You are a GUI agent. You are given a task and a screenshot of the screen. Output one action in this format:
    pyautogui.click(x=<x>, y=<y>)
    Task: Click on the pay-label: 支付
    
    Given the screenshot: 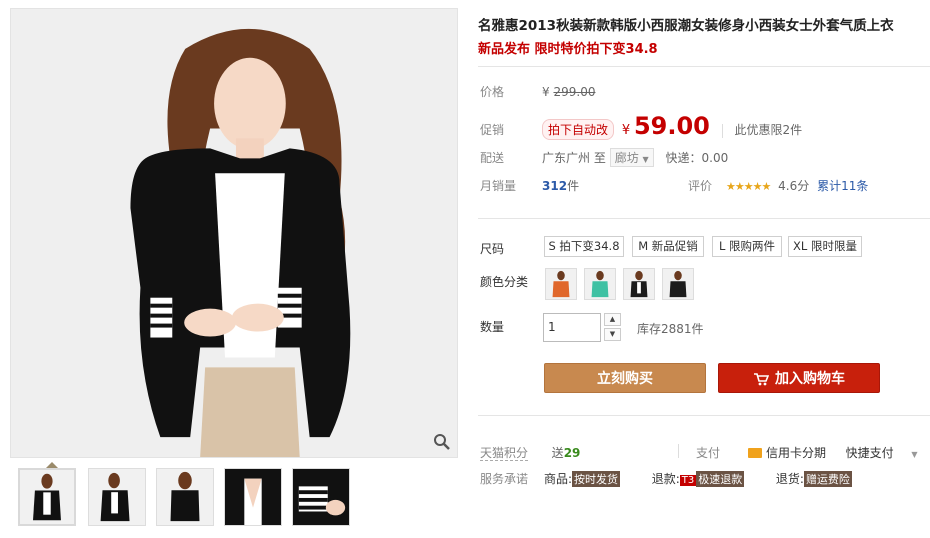 What is the action you would take?
    pyautogui.click(x=708, y=453)
    